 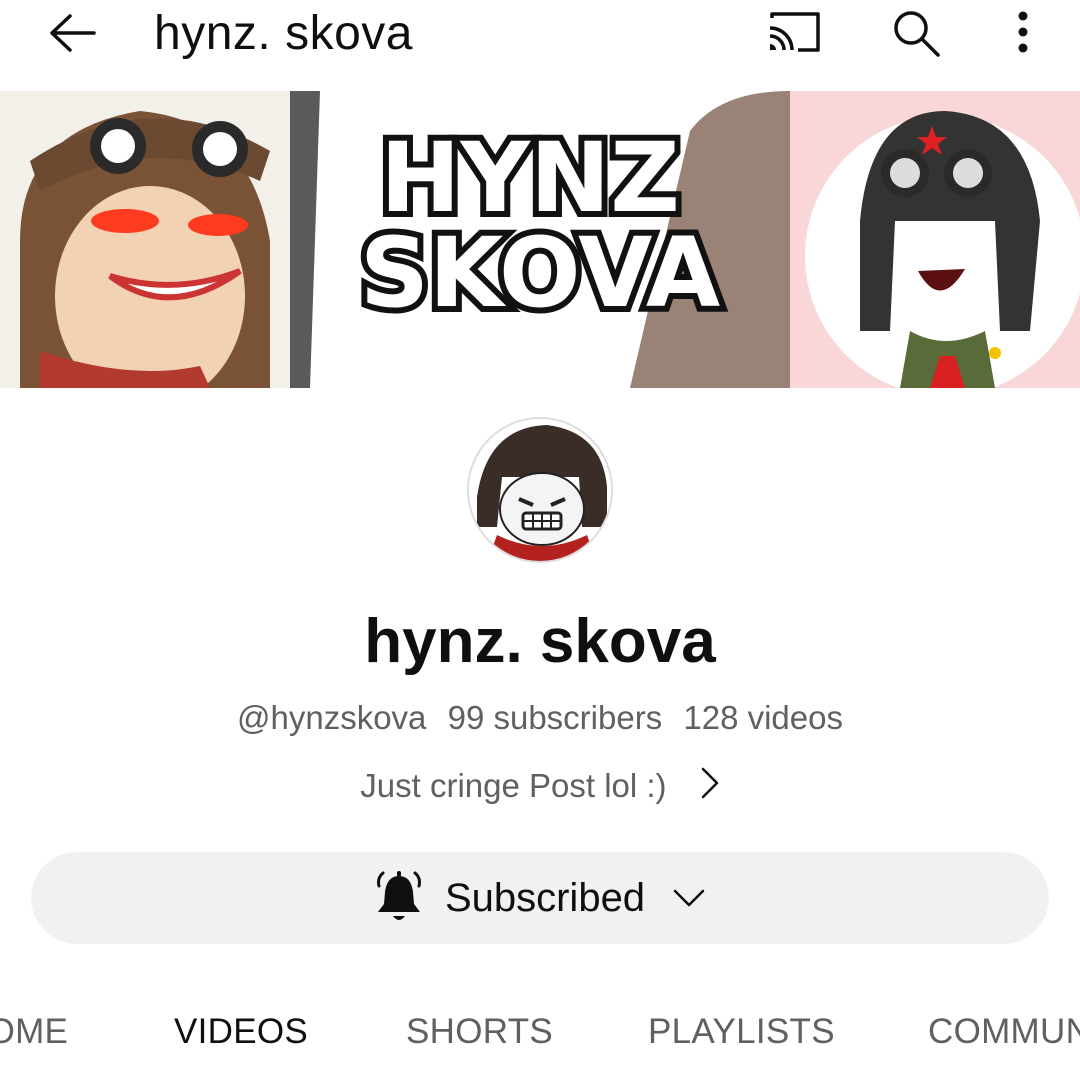 What do you see at coordinates (540, 273) in the screenshot?
I see `banner-text-line2: SKOVA` at bounding box center [540, 273].